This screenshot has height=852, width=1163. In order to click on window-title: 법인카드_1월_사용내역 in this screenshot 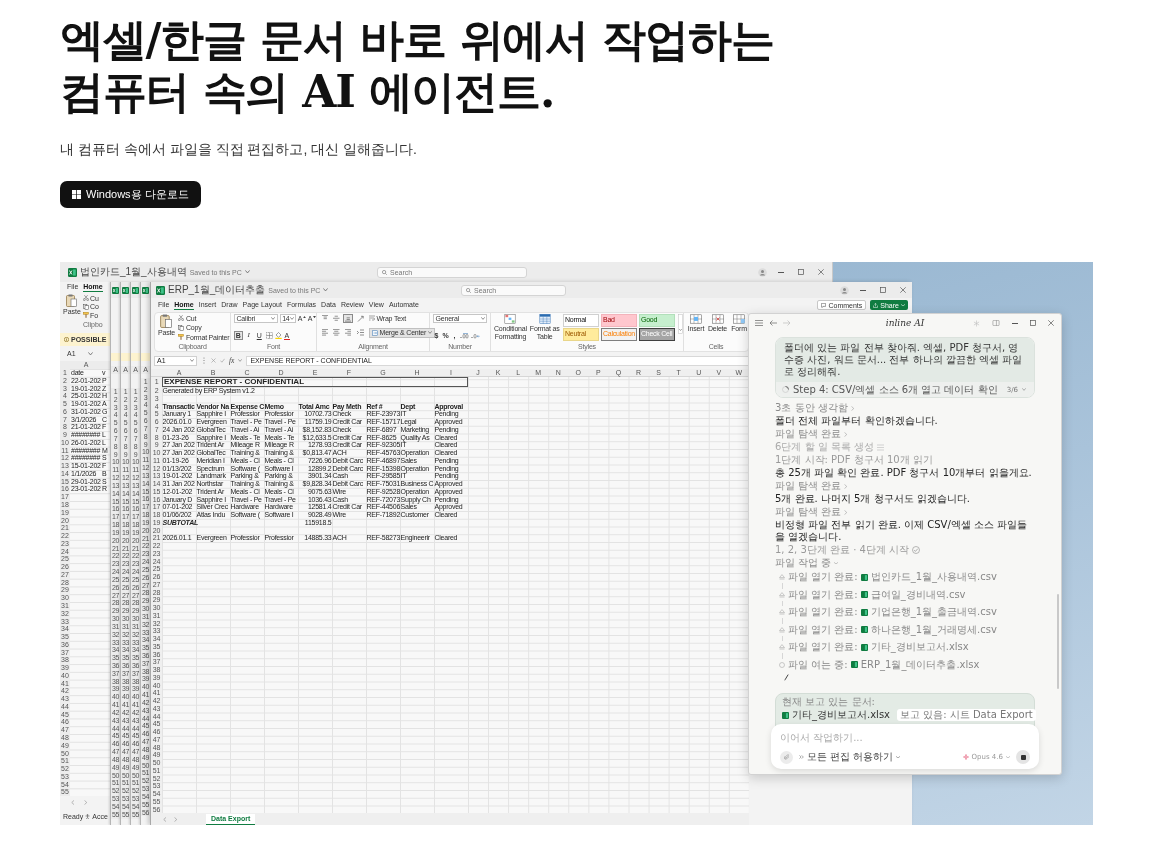, I will do `click(133, 272)`.